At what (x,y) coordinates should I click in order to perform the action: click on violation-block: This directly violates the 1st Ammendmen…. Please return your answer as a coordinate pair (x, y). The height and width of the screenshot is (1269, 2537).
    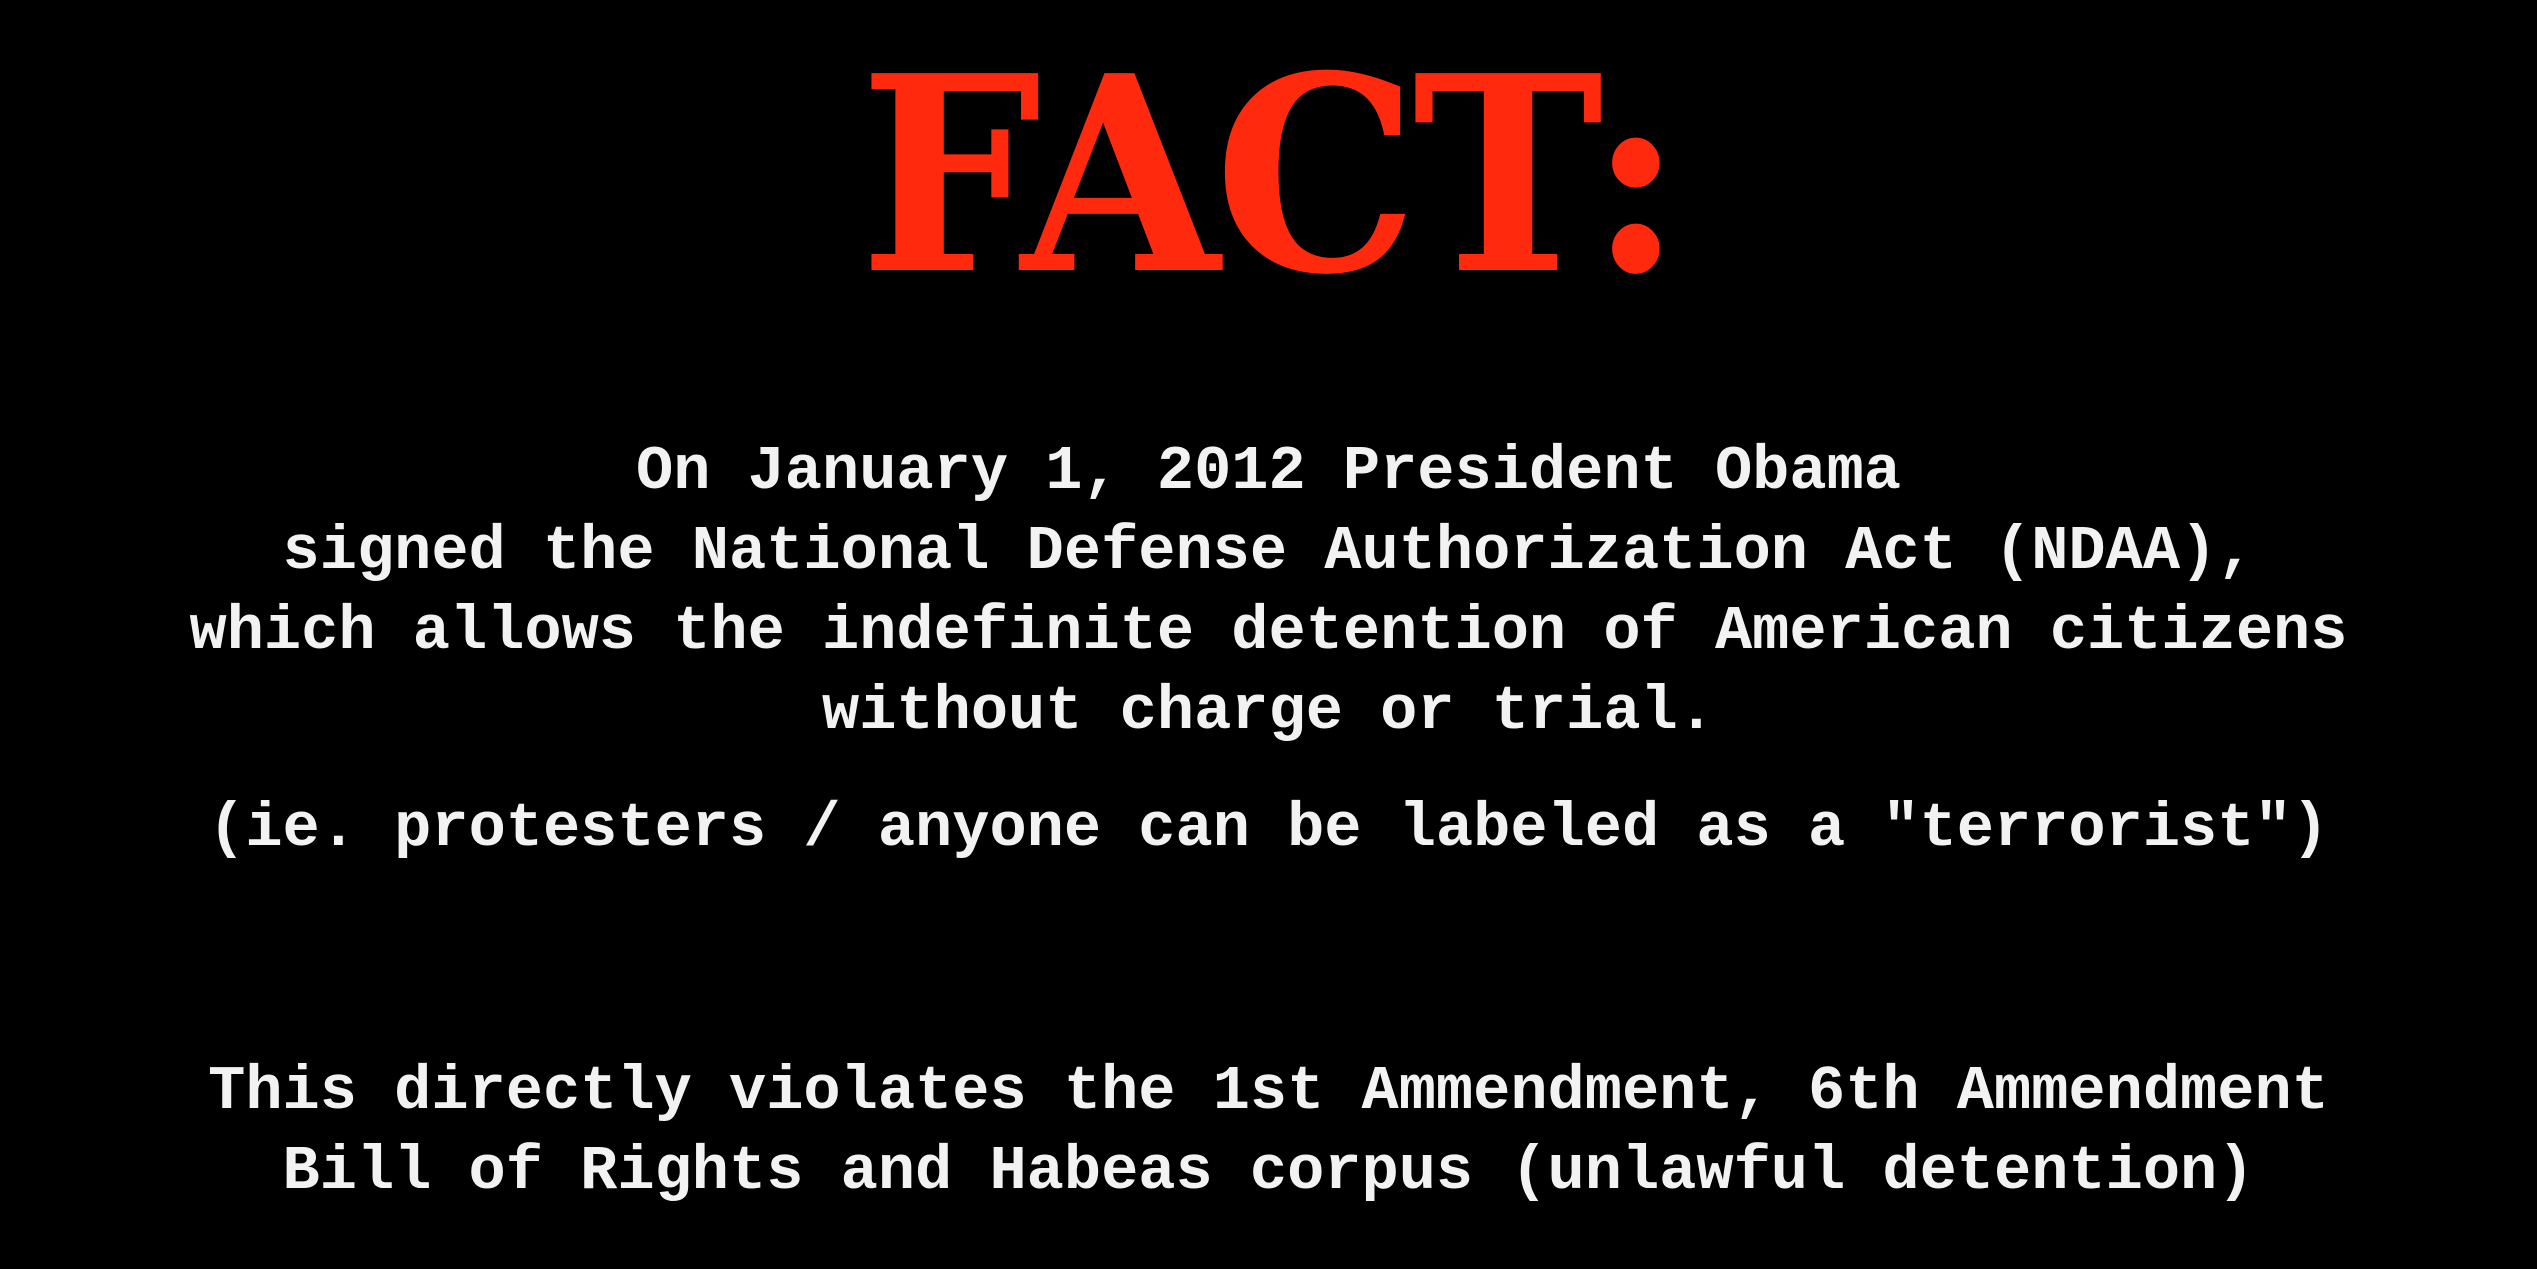
    Looking at the image, I should click on (1268, 1132).